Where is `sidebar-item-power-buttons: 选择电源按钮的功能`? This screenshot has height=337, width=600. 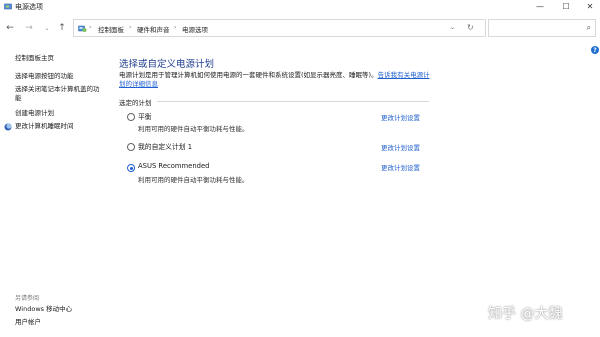
sidebar-item-power-buttons: 选择电源按钮的功能 is located at coordinates (44, 76).